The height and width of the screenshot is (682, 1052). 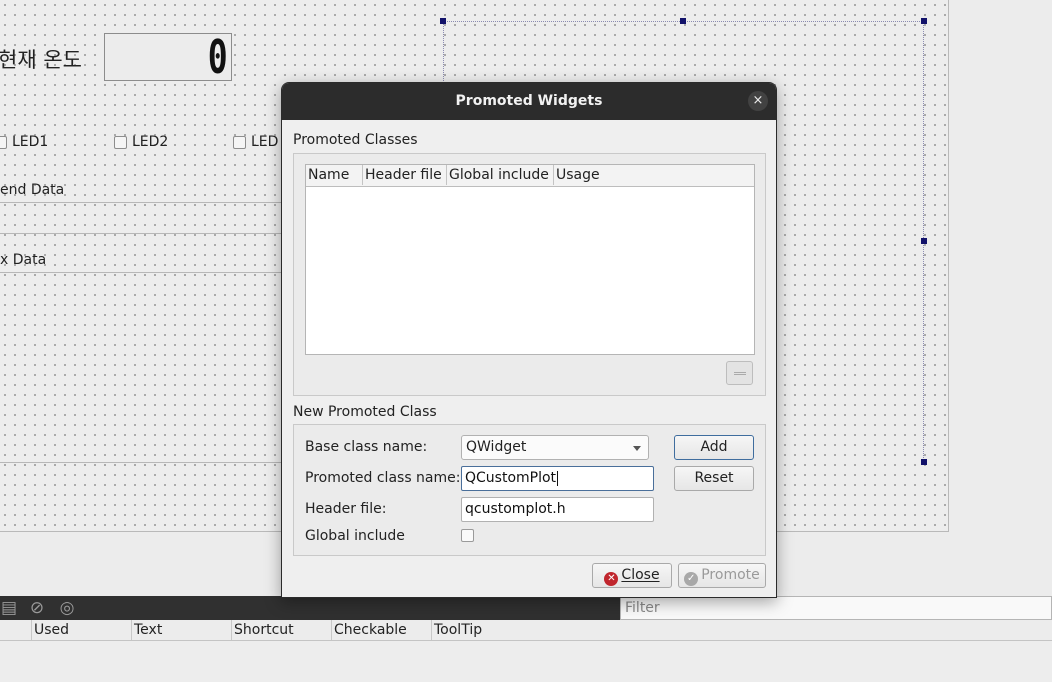 I want to click on column-tooltip: ToolTip, so click(x=456, y=630).